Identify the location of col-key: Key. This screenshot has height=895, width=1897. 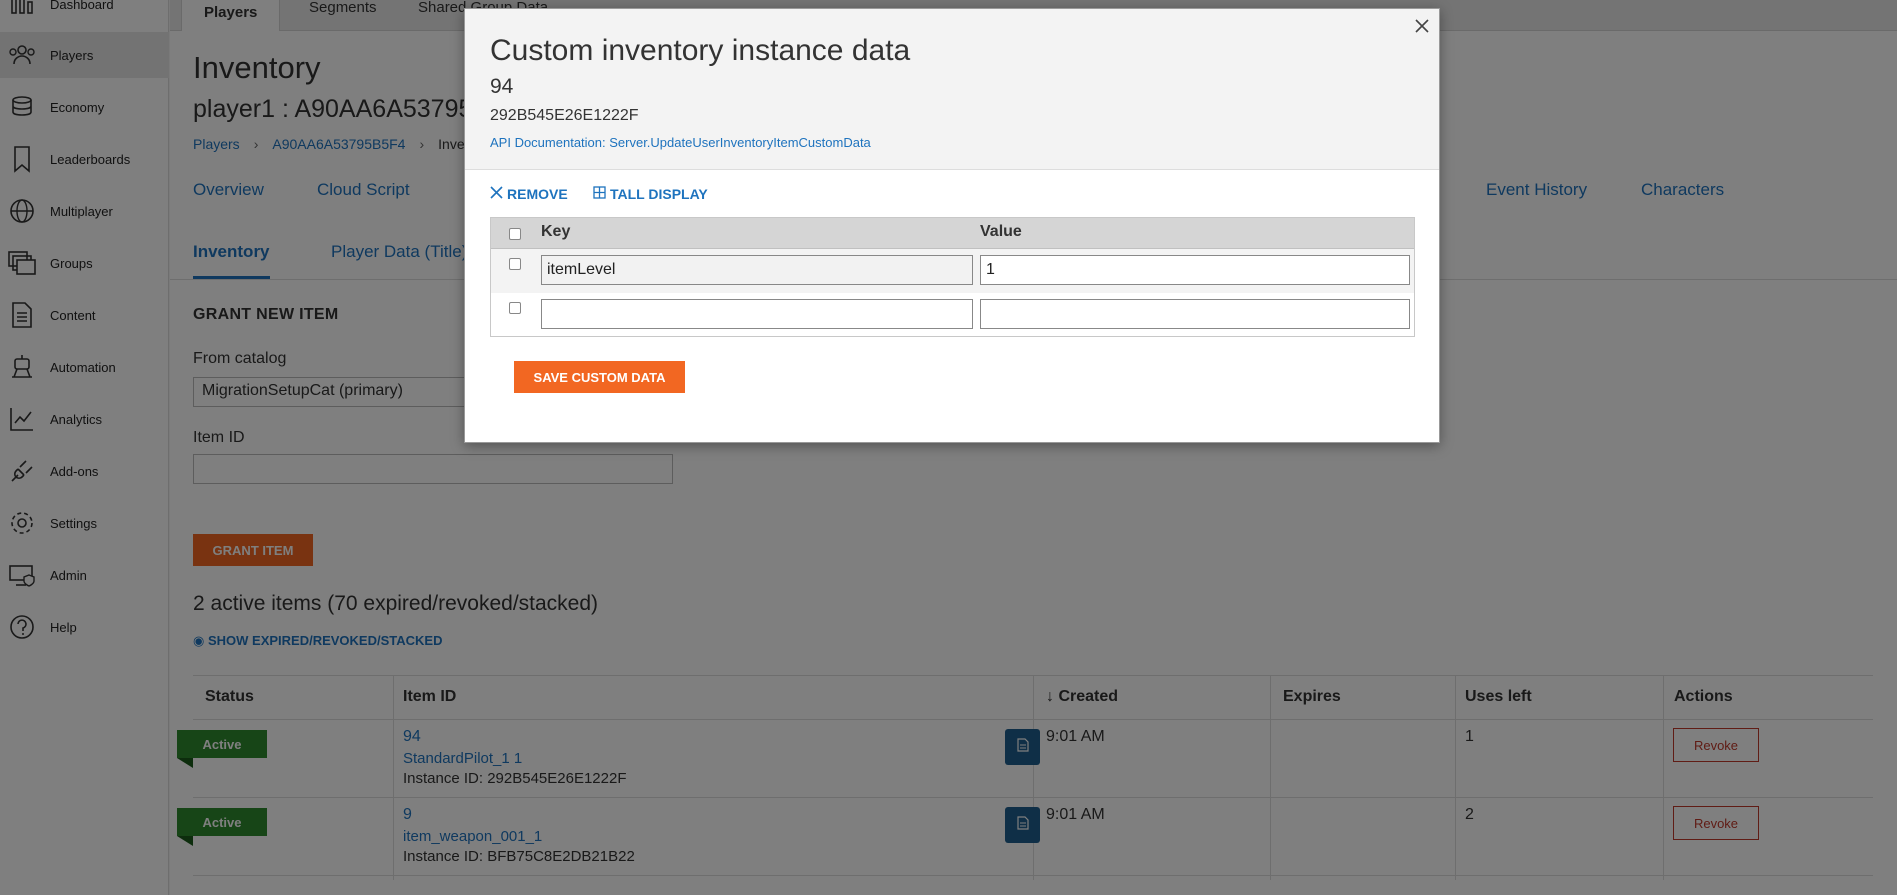
(556, 231).